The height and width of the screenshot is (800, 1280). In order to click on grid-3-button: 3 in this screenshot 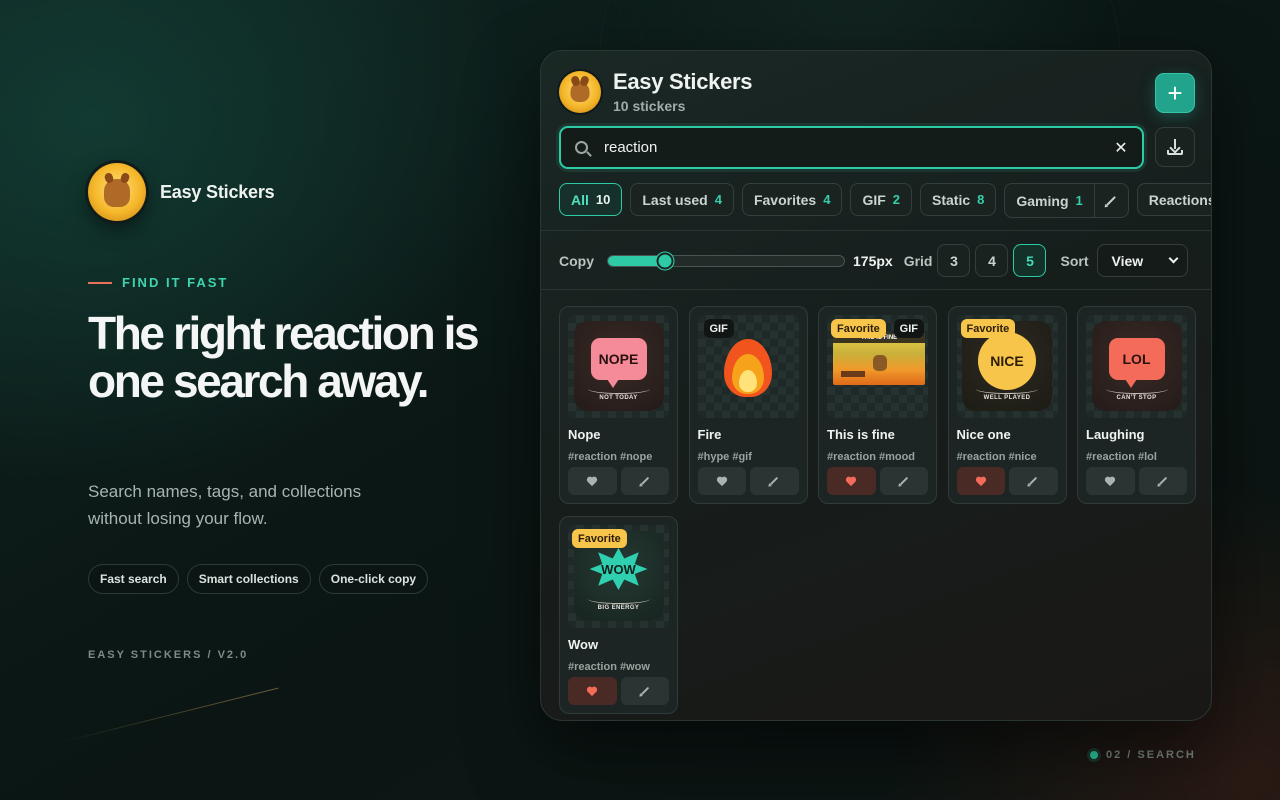, I will do `click(954, 260)`.